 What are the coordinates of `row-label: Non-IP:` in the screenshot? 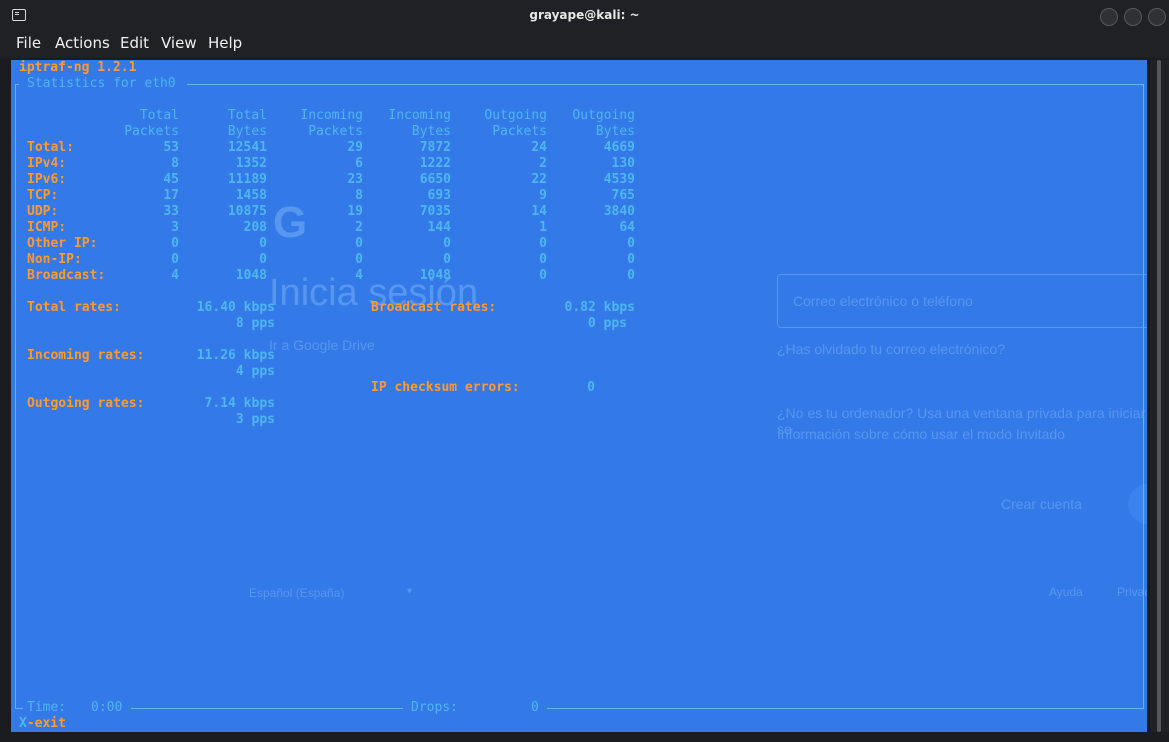 It's located at (54, 259).